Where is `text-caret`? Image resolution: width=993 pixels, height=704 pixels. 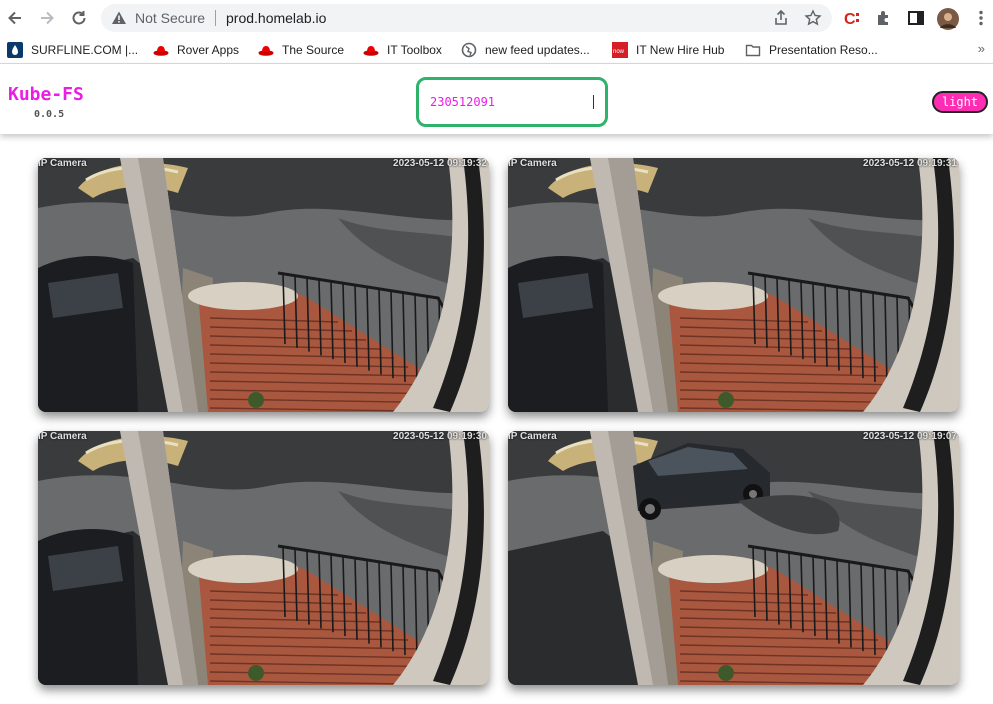
text-caret is located at coordinates (593, 102).